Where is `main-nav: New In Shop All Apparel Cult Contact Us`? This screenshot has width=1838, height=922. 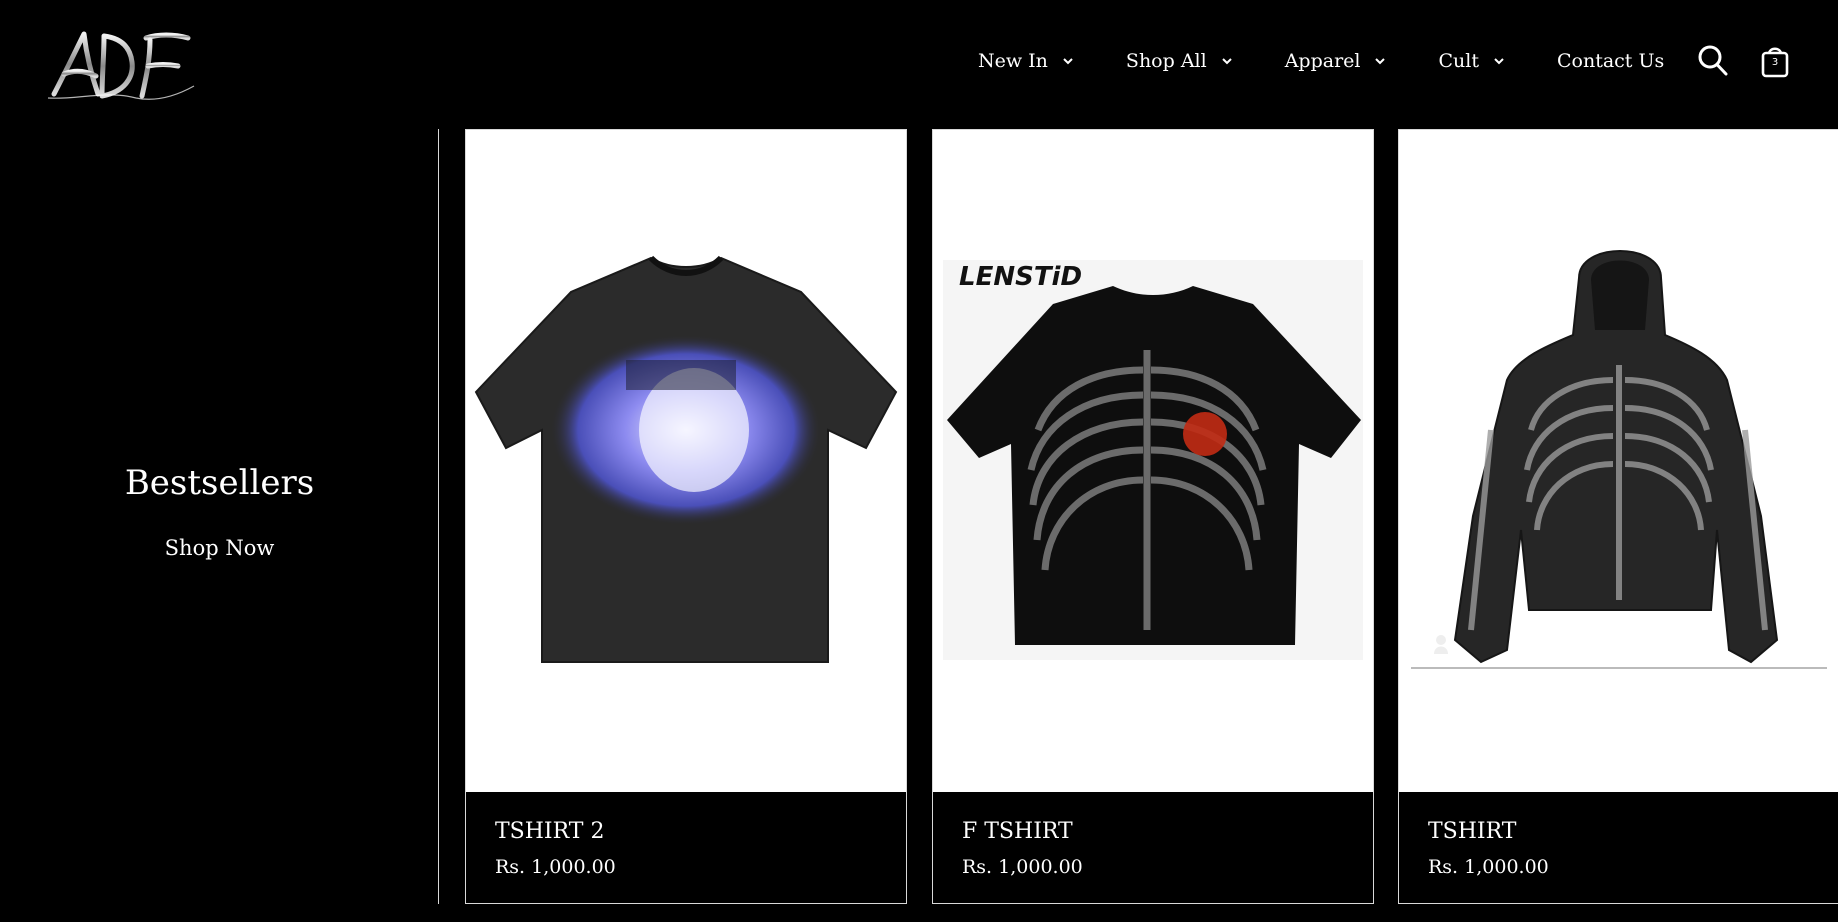 main-nav: New In Shop All Apparel Cult Contact Us is located at coordinates (1321, 61).